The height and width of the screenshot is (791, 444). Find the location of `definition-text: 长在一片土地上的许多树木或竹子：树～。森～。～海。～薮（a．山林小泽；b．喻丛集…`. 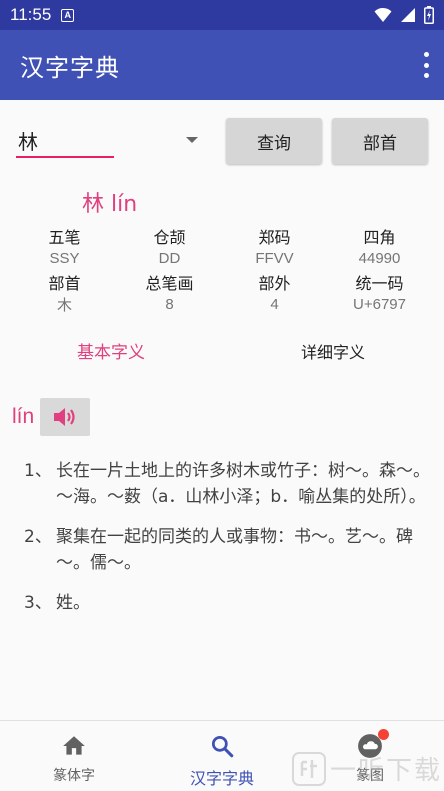

definition-text: 长在一片土地上的许多树木或竹子：树～。森～。～海。～薮（a．山林小泽；b．喻丛集… is located at coordinates (243, 484).